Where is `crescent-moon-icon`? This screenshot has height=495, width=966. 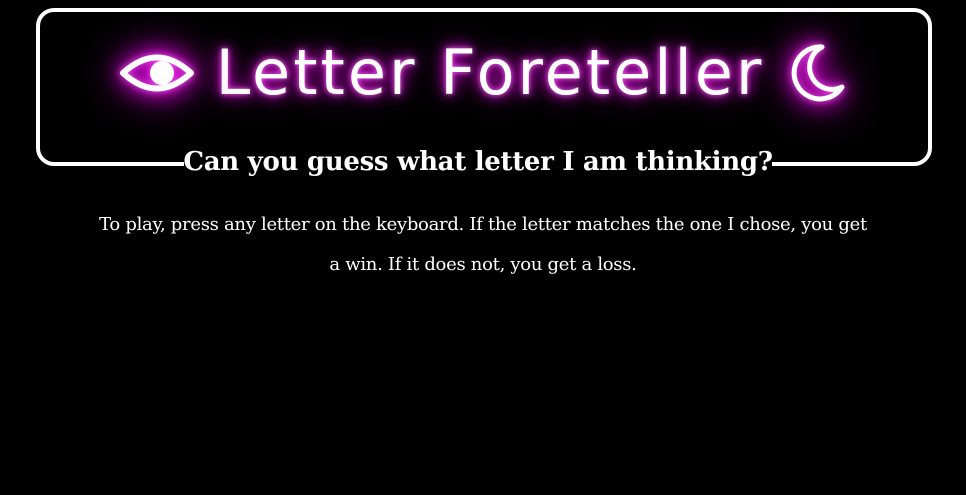
crescent-moon-icon is located at coordinates (816, 73).